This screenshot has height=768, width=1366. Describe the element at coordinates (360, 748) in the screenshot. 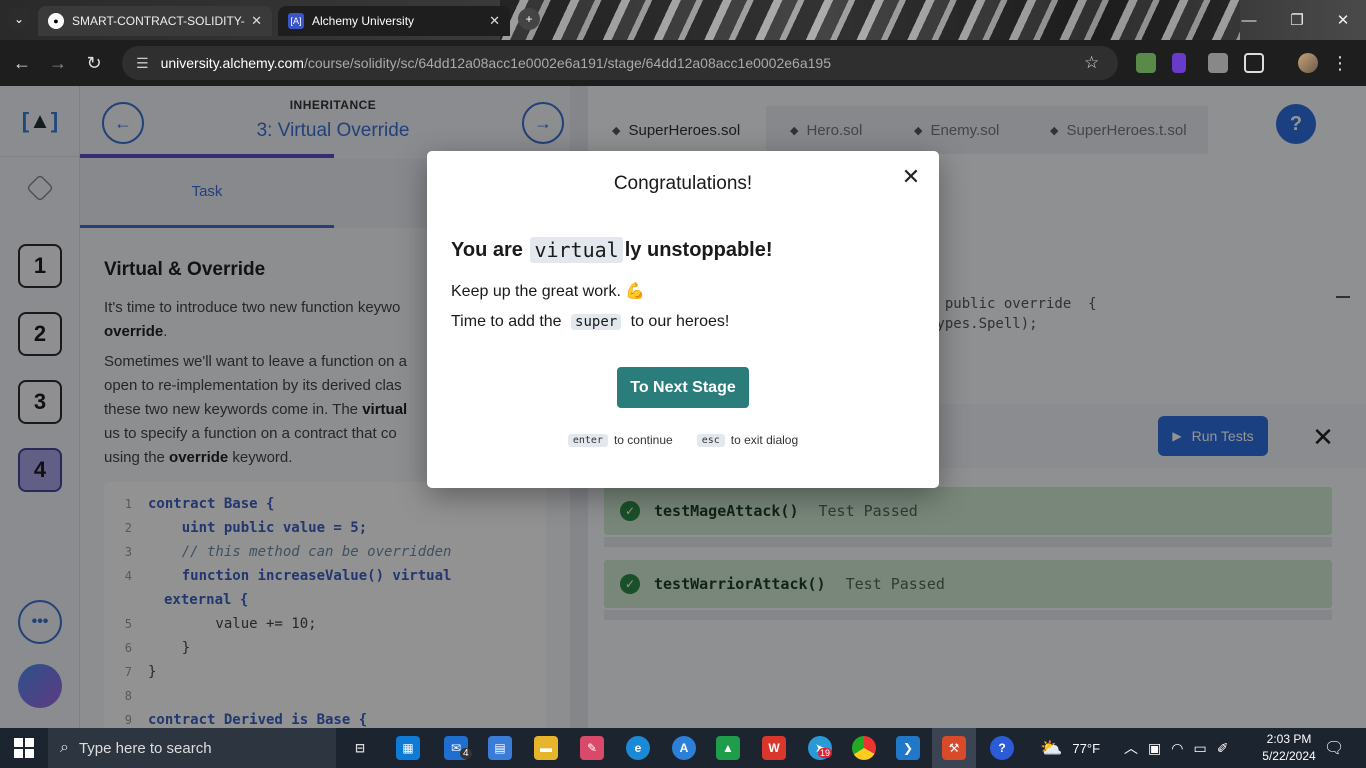

I see `task-view-icon: ⊟` at that location.